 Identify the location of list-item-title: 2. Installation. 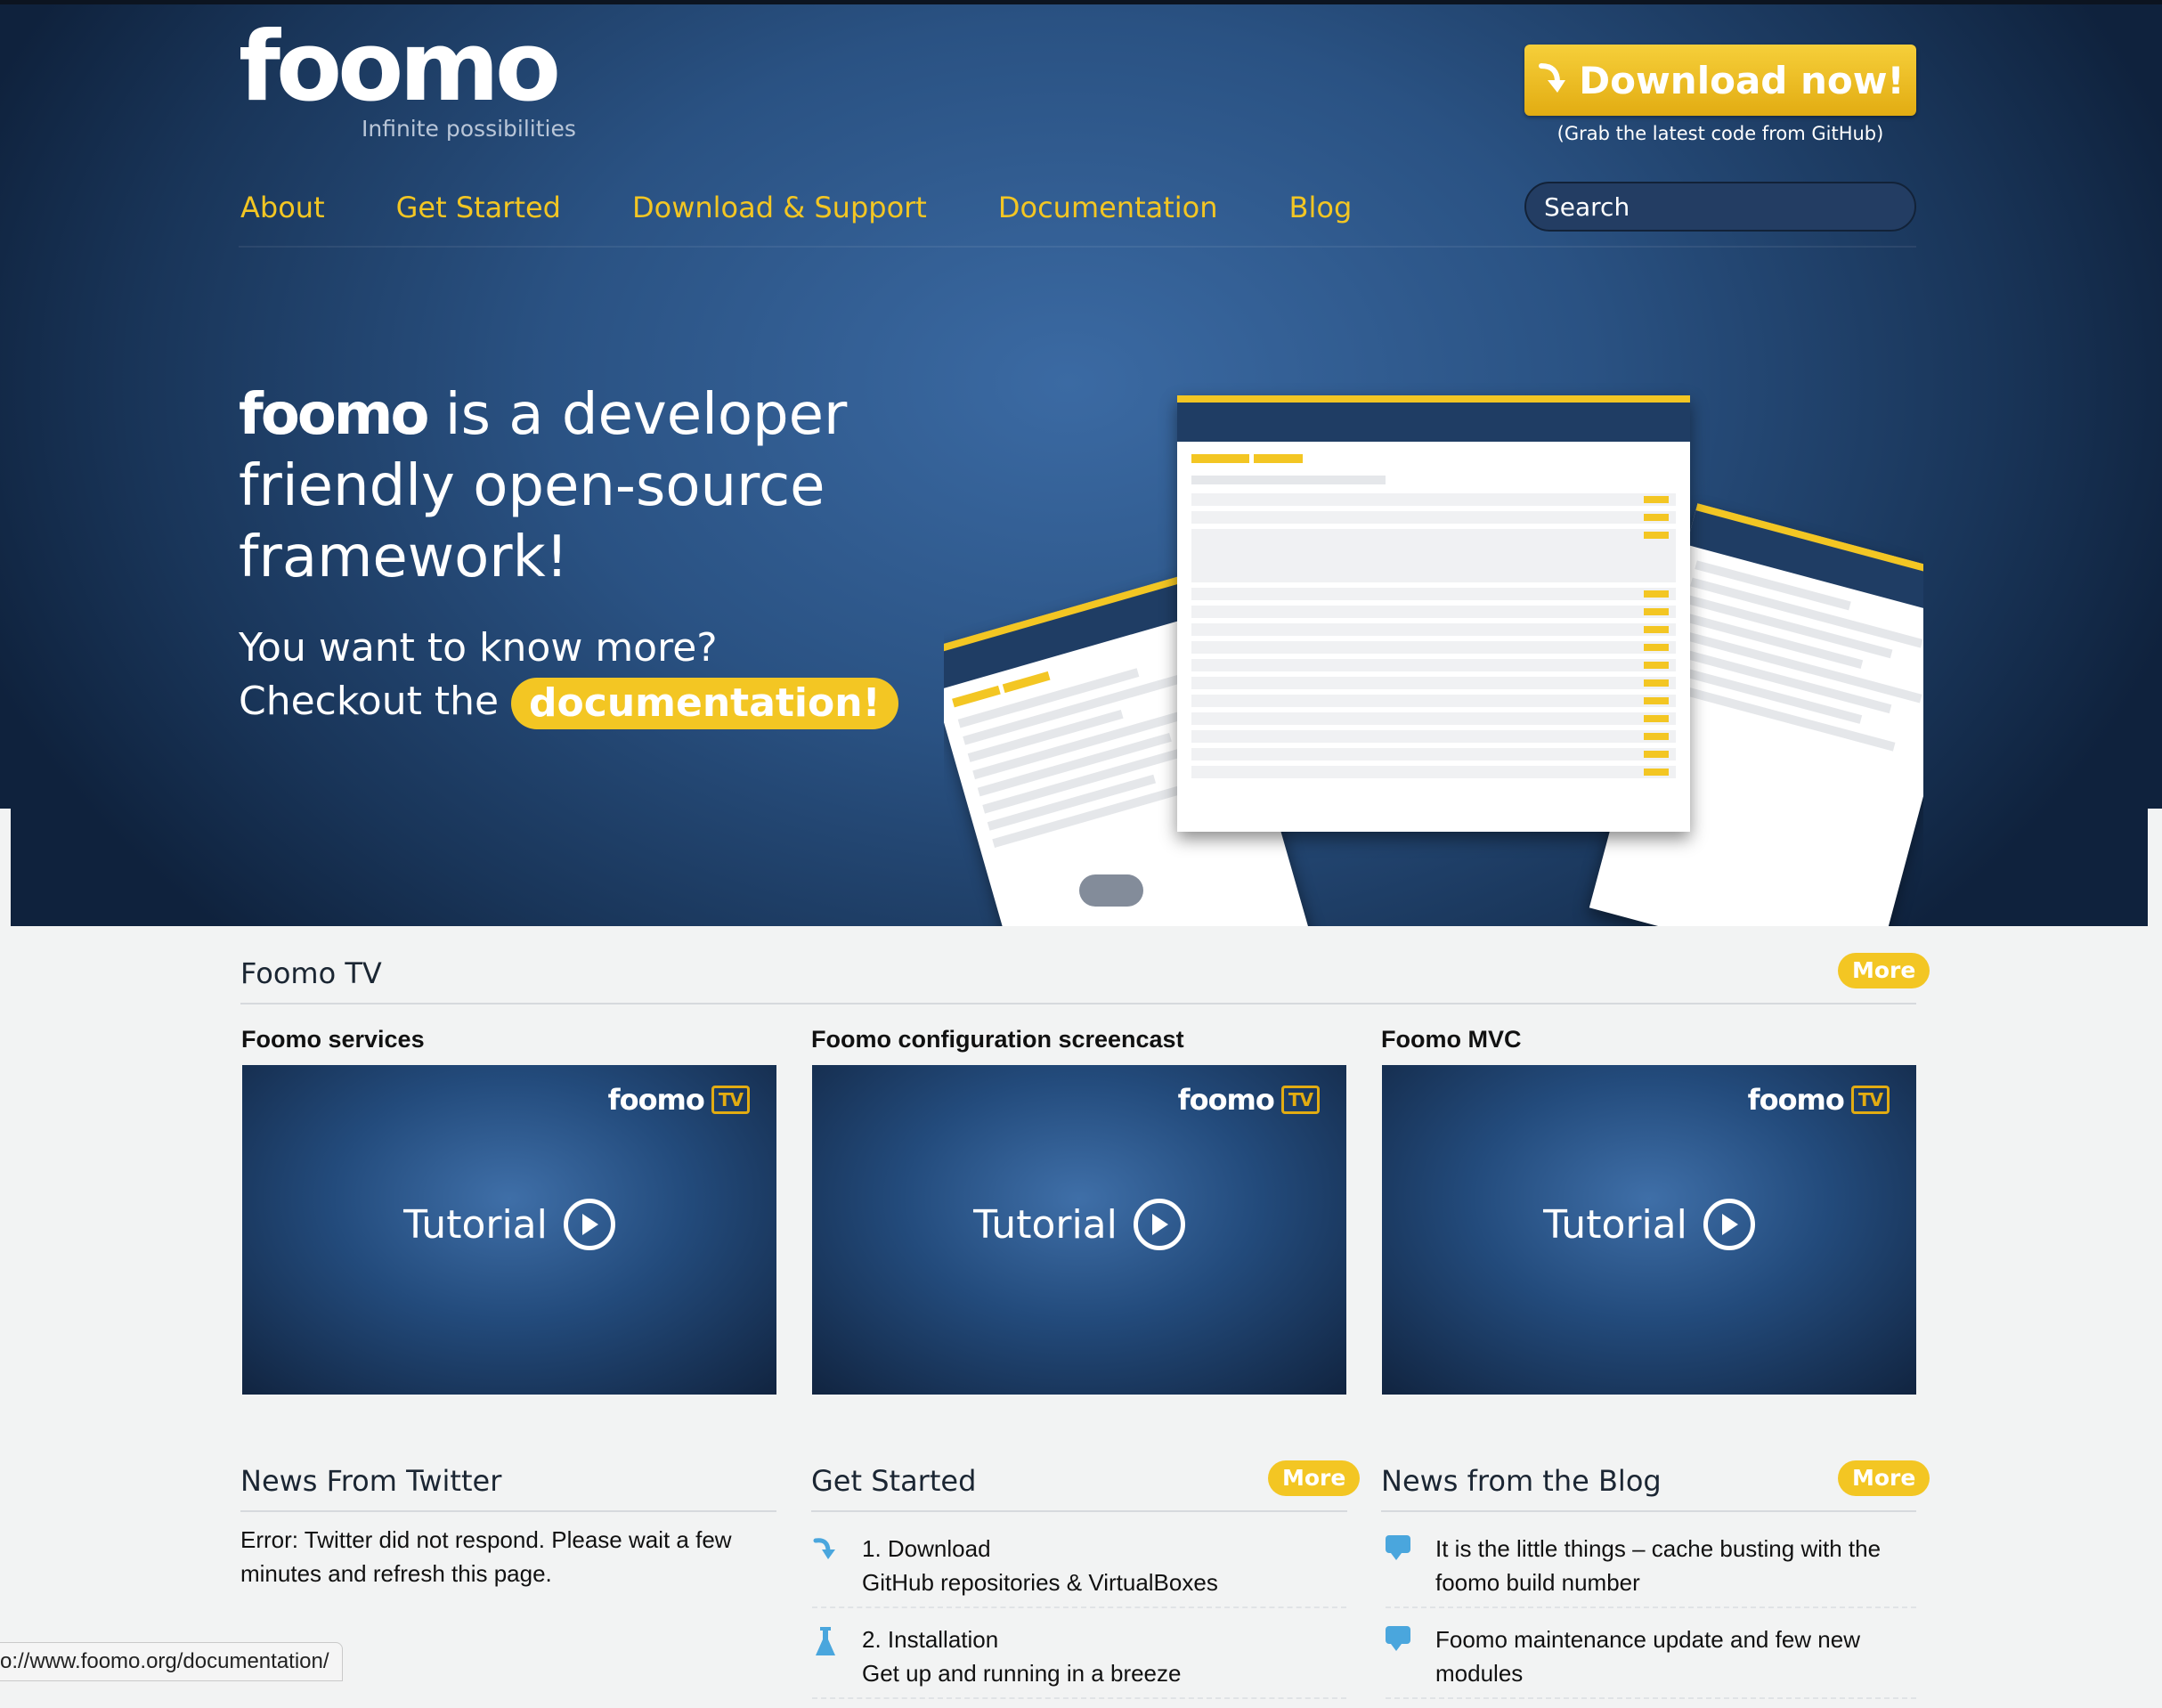
(930, 1639).